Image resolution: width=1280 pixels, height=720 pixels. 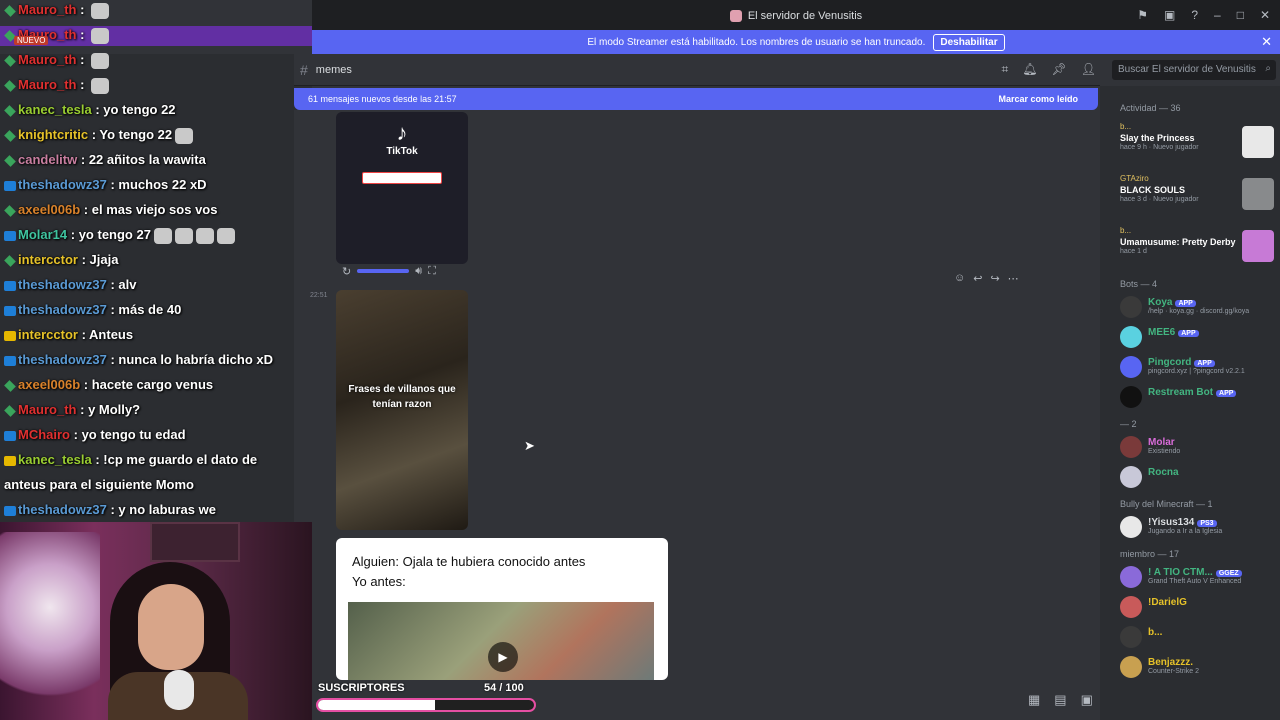 What do you see at coordinates (501, 641) in the screenshot?
I see `meme-video-thumbnail: ▶` at bounding box center [501, 641].